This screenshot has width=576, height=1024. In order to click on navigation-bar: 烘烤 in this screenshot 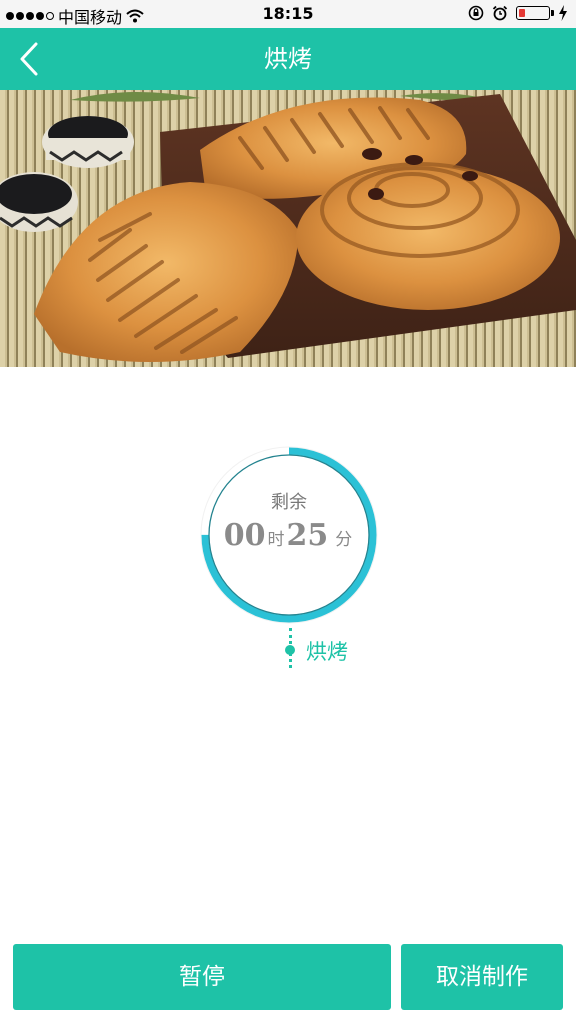, I will do `click(288, 59)`.